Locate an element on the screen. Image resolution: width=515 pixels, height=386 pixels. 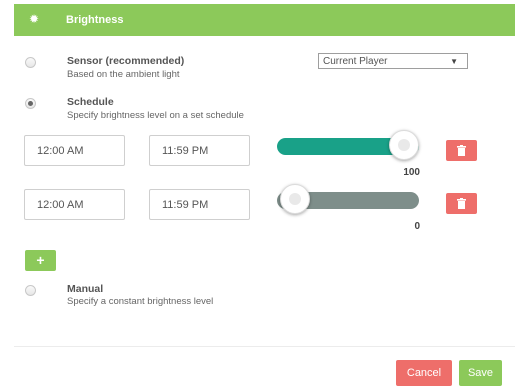
sensor-title: Sensor (recommended) is located at coordinates (126, 61).